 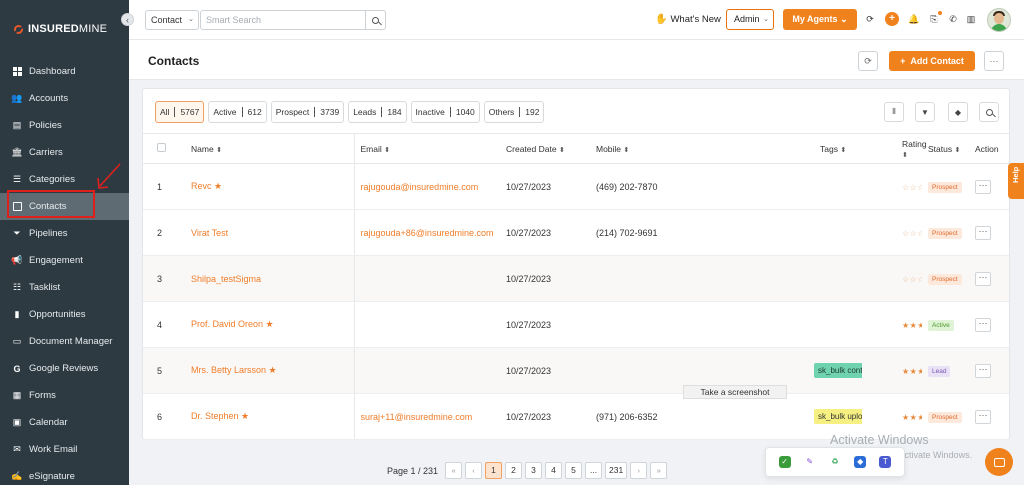 What do you see at coordinates (226, 279) in the screenshot?
I see `contact-name-link: Shilpa_testSigma` at bounding box center [226, 279].